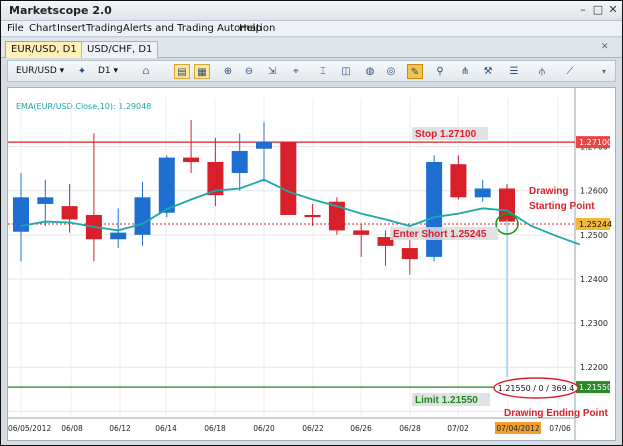 The height and width of the screenshot is (446, 623). What do you see at coordinates (44, 49) in the screenshot?
I see `tab-label: EUR/USD, D1` at bounding box center [44, 49].